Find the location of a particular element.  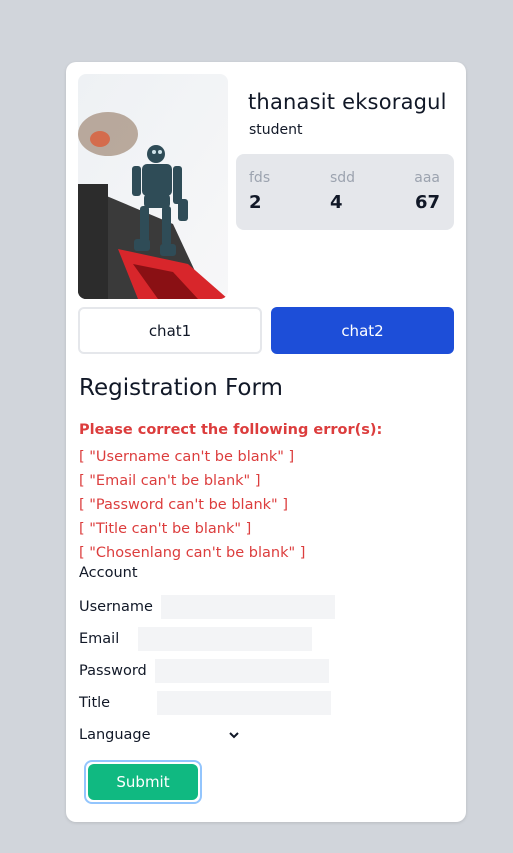

error-item: [ "Password can't be blank" ] is located at coordinates (183, 505).